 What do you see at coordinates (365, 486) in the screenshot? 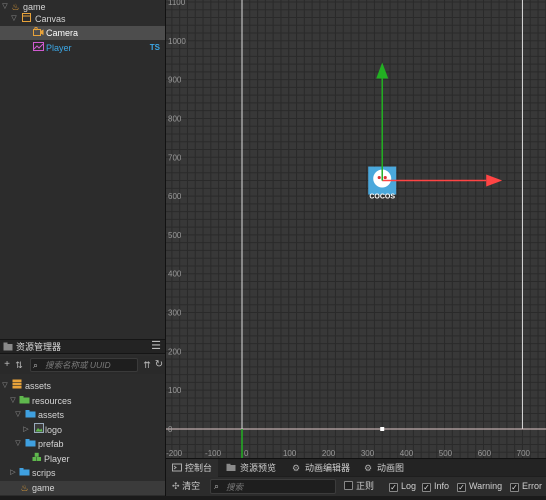
I see `regex-label: 正则` at bounding box center [365, 486].